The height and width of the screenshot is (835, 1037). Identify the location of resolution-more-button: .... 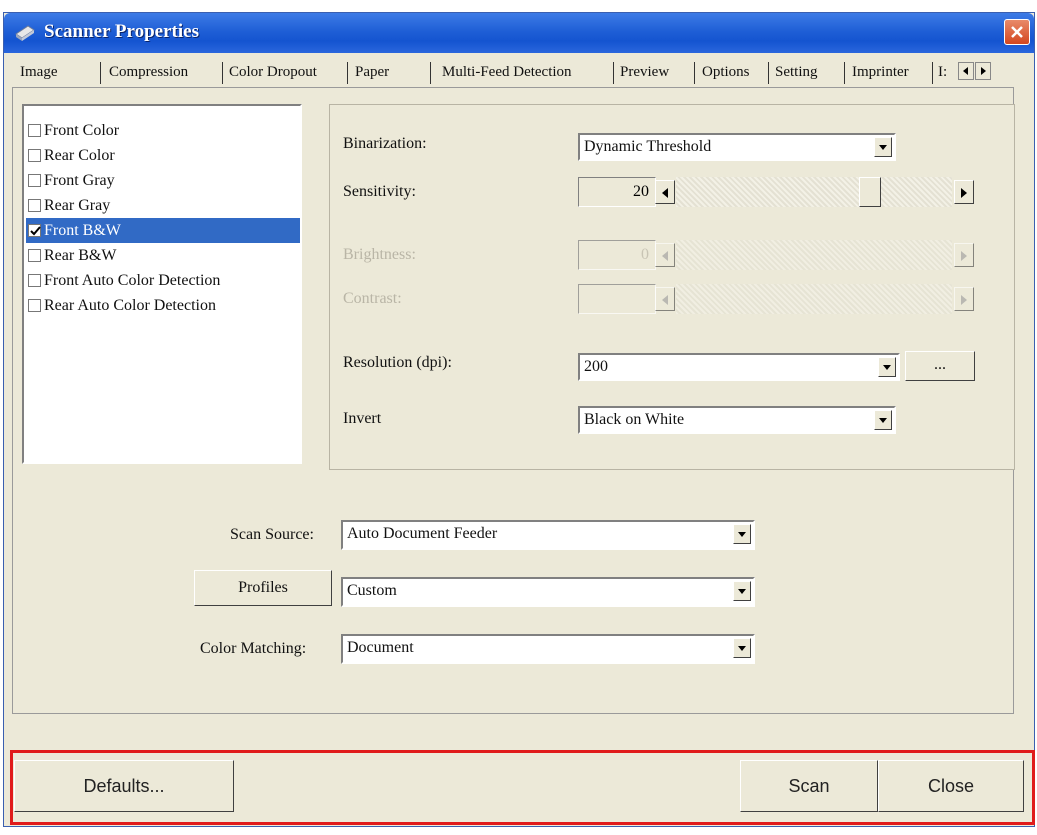
(940, 366).